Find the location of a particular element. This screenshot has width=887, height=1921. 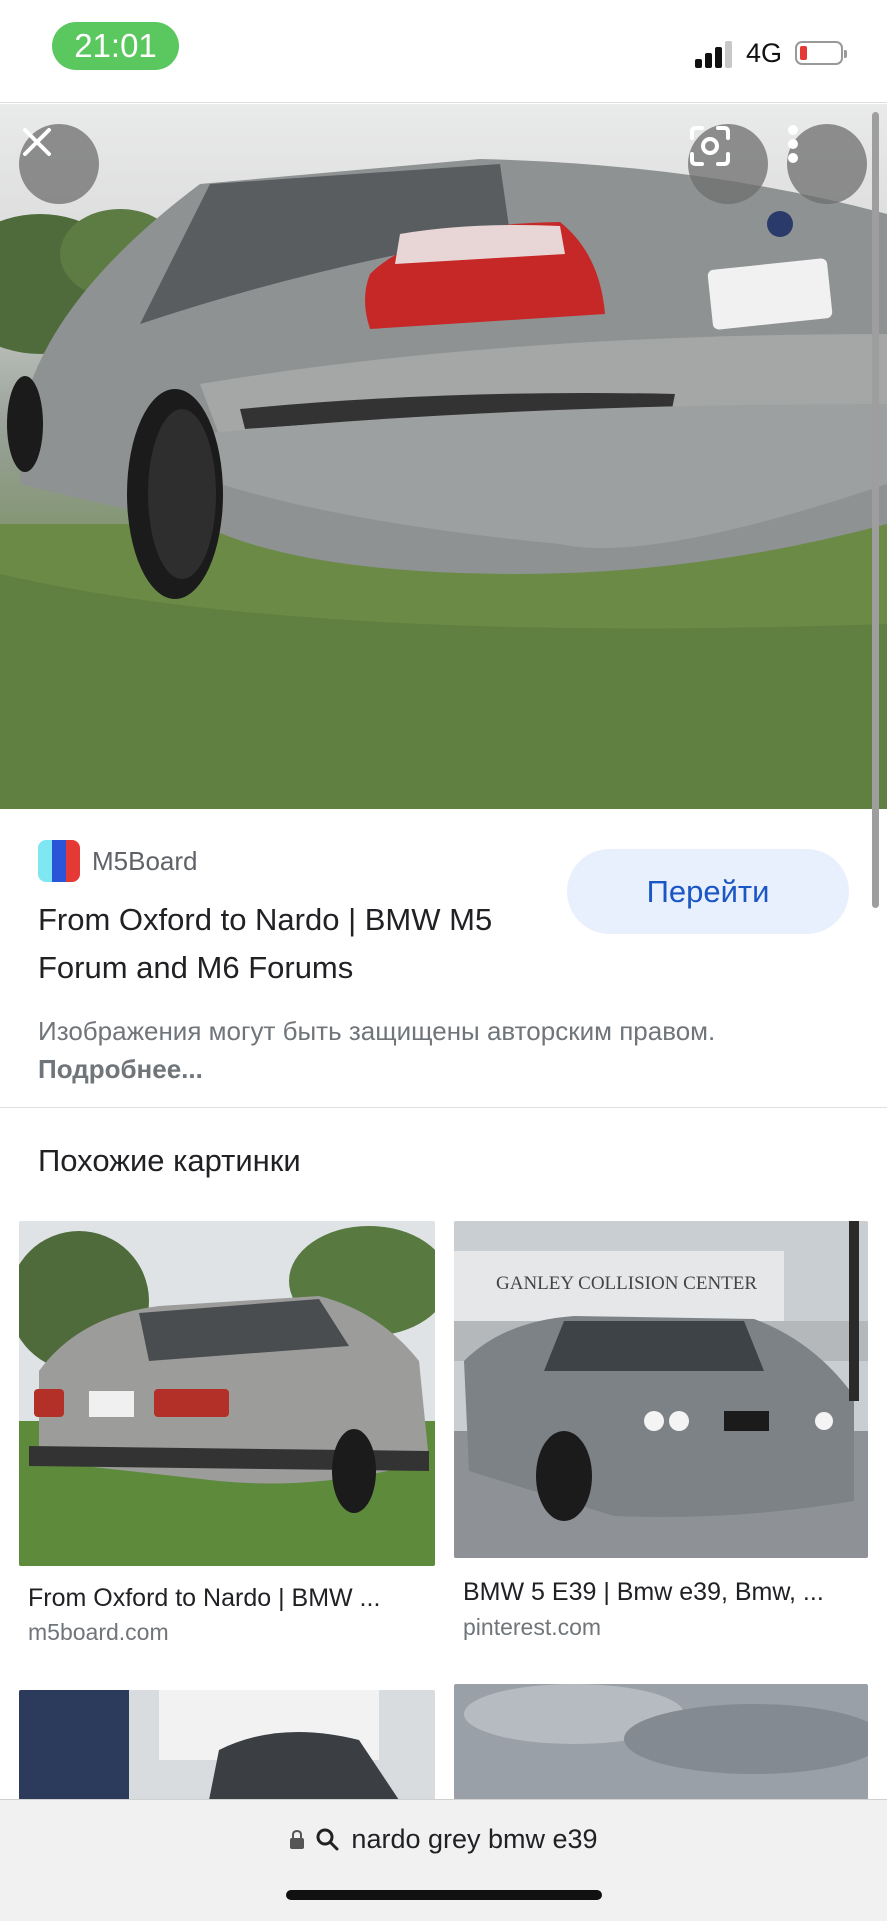

similar-image-2: GANLEY COLLISION CENTER is located at coordinates (661, 1389).